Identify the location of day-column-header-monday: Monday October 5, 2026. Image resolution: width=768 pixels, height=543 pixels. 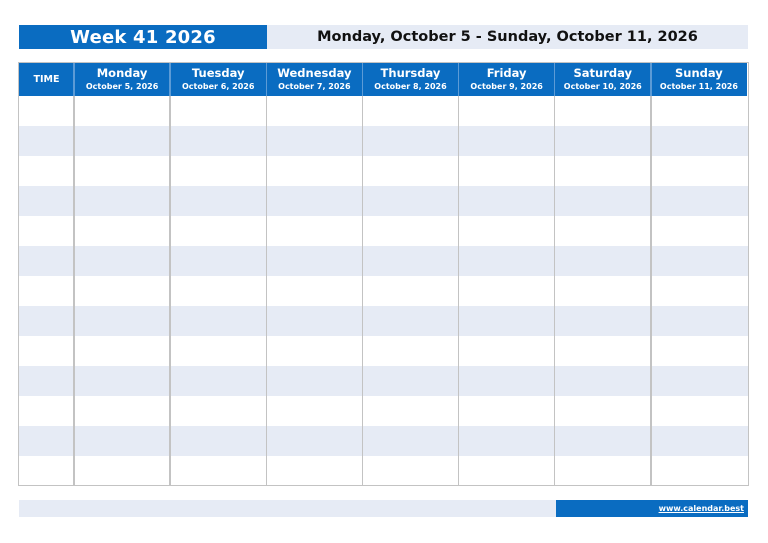
(122, 79).